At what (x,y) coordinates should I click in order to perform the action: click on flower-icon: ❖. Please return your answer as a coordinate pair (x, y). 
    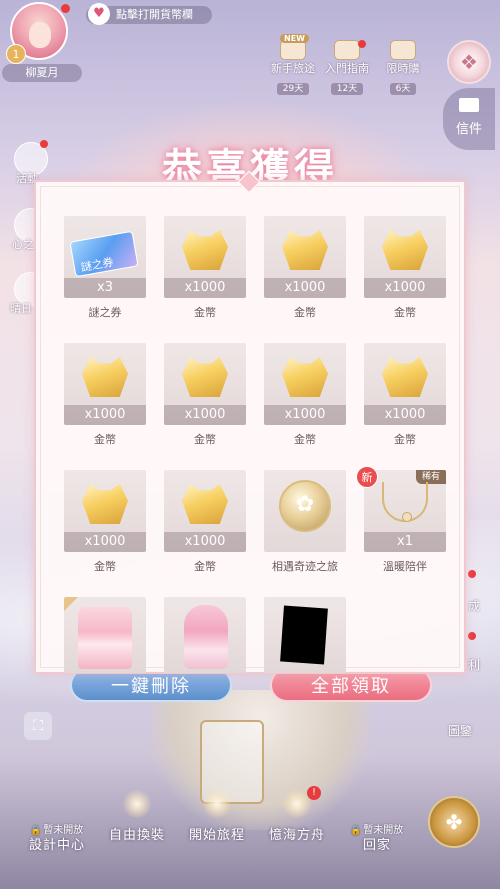
    Looking at the image, I should click on (469, 62).